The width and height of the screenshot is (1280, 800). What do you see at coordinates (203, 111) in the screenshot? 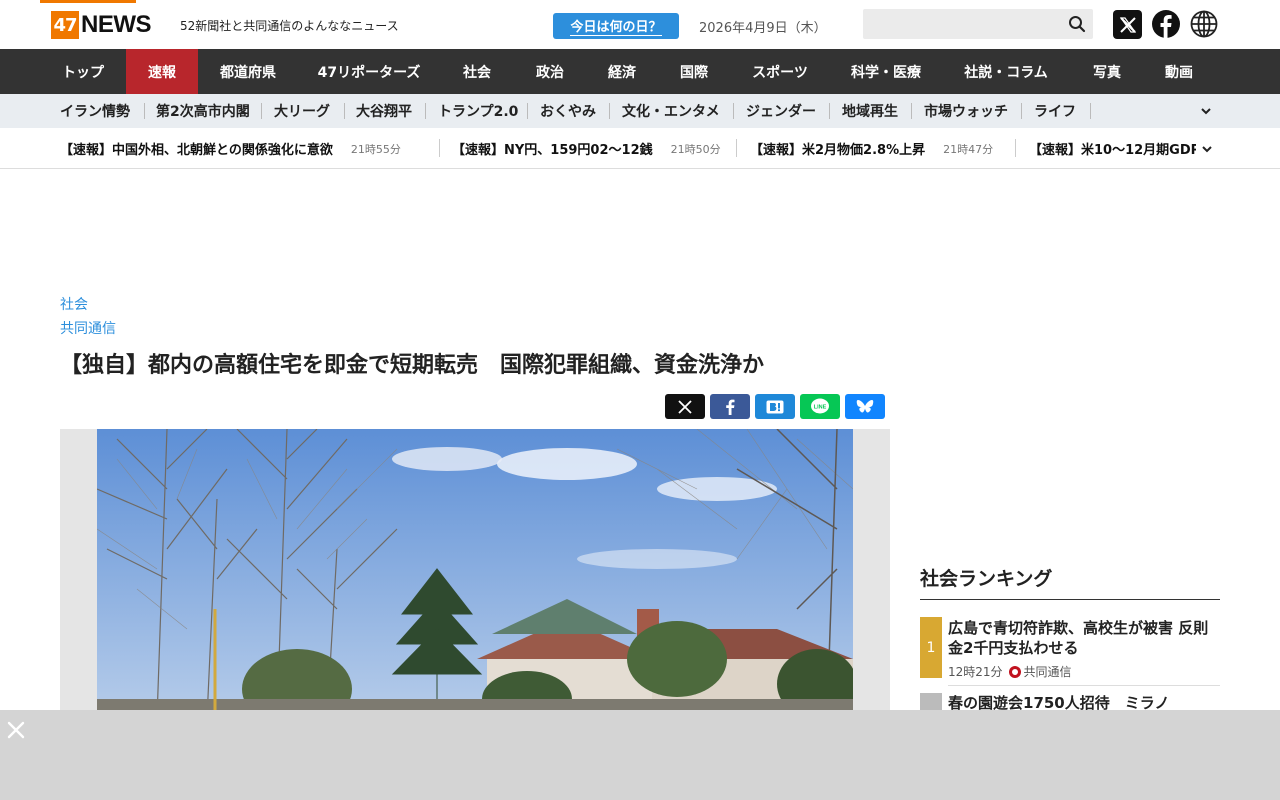
I see `topic-item-takaichi-cabinet: 第2次高市内閣` at bounding box center [203, 111].